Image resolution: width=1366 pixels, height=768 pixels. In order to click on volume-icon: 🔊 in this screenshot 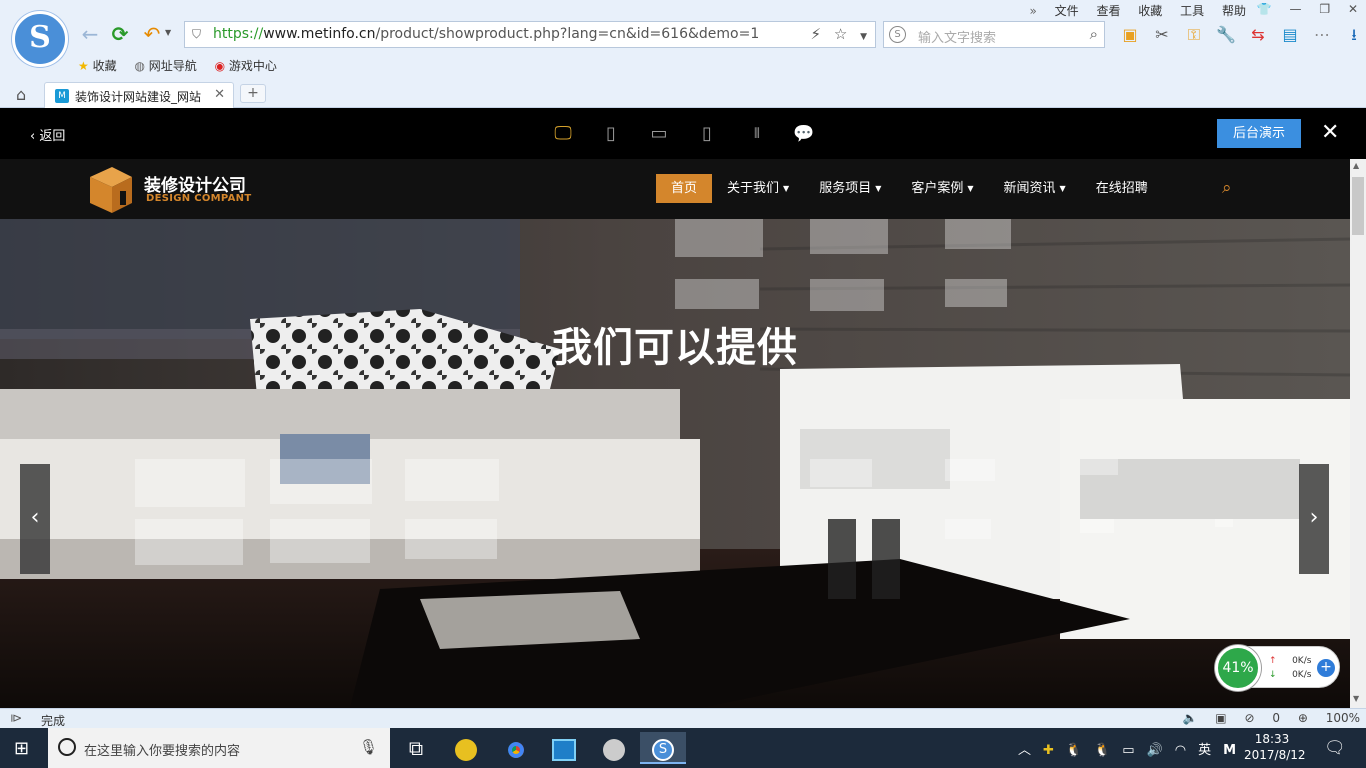, I will do `click(1155, 750)`.